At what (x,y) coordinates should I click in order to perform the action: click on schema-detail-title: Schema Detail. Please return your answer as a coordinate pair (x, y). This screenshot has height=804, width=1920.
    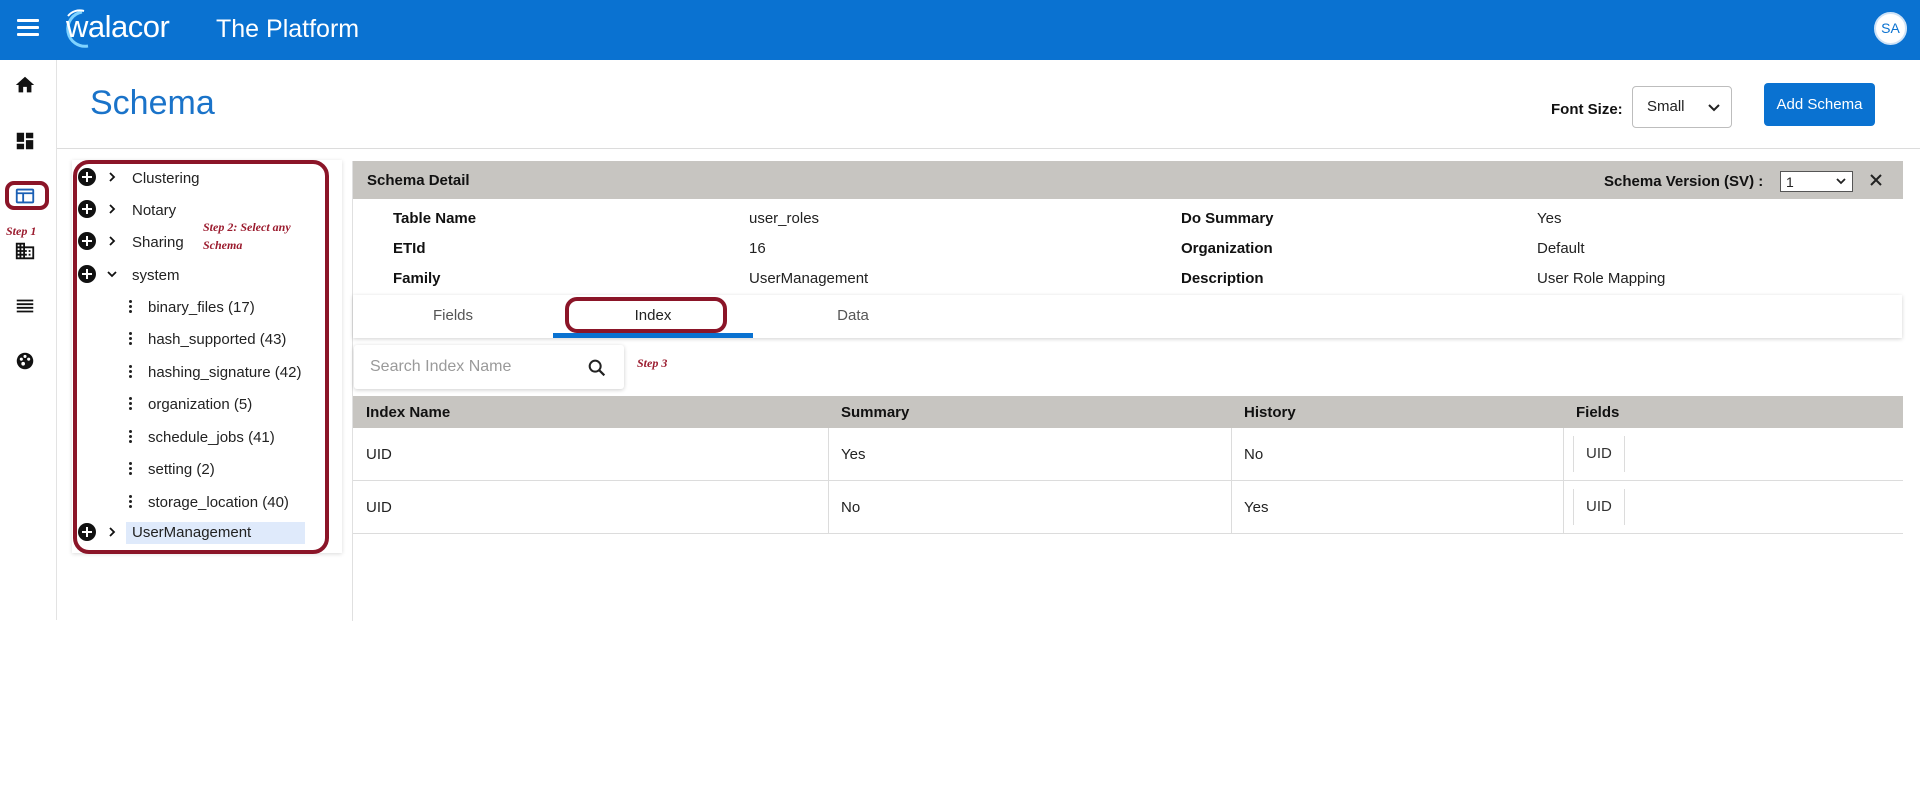
    Looking at the image, I should click on (418, 180).